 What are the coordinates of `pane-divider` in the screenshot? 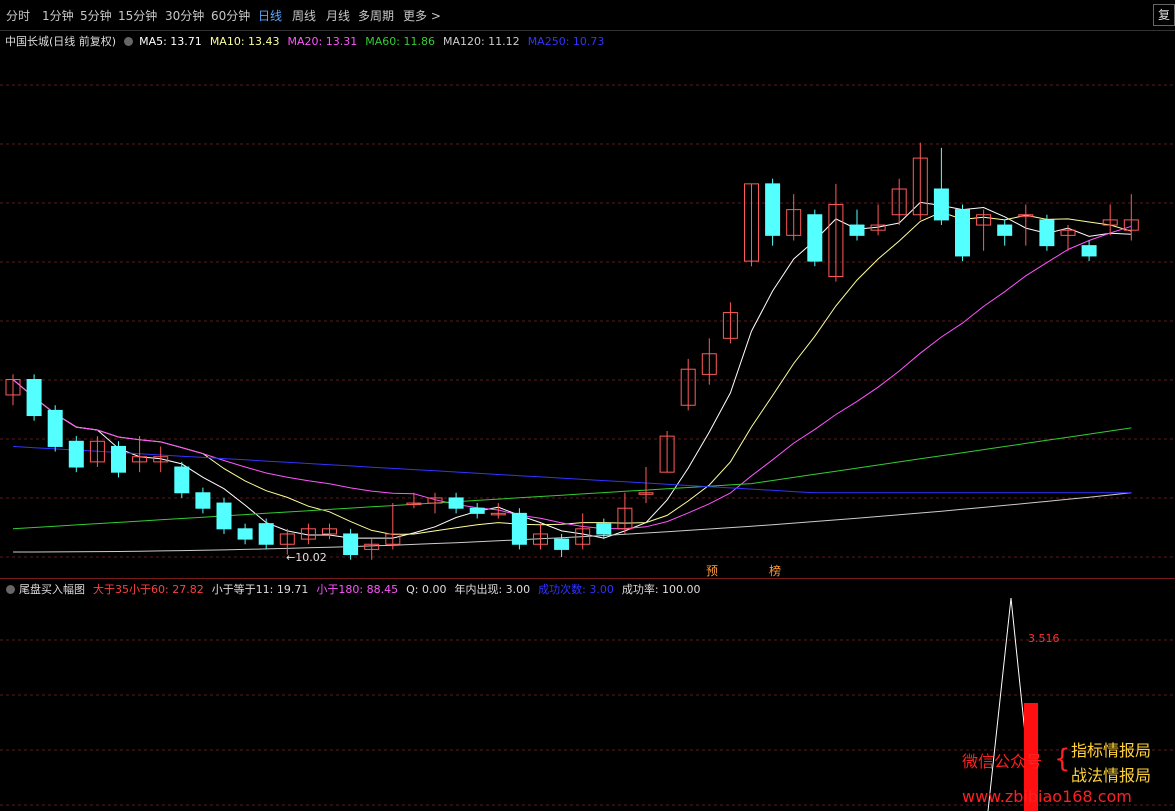 It's located at (587, 578).